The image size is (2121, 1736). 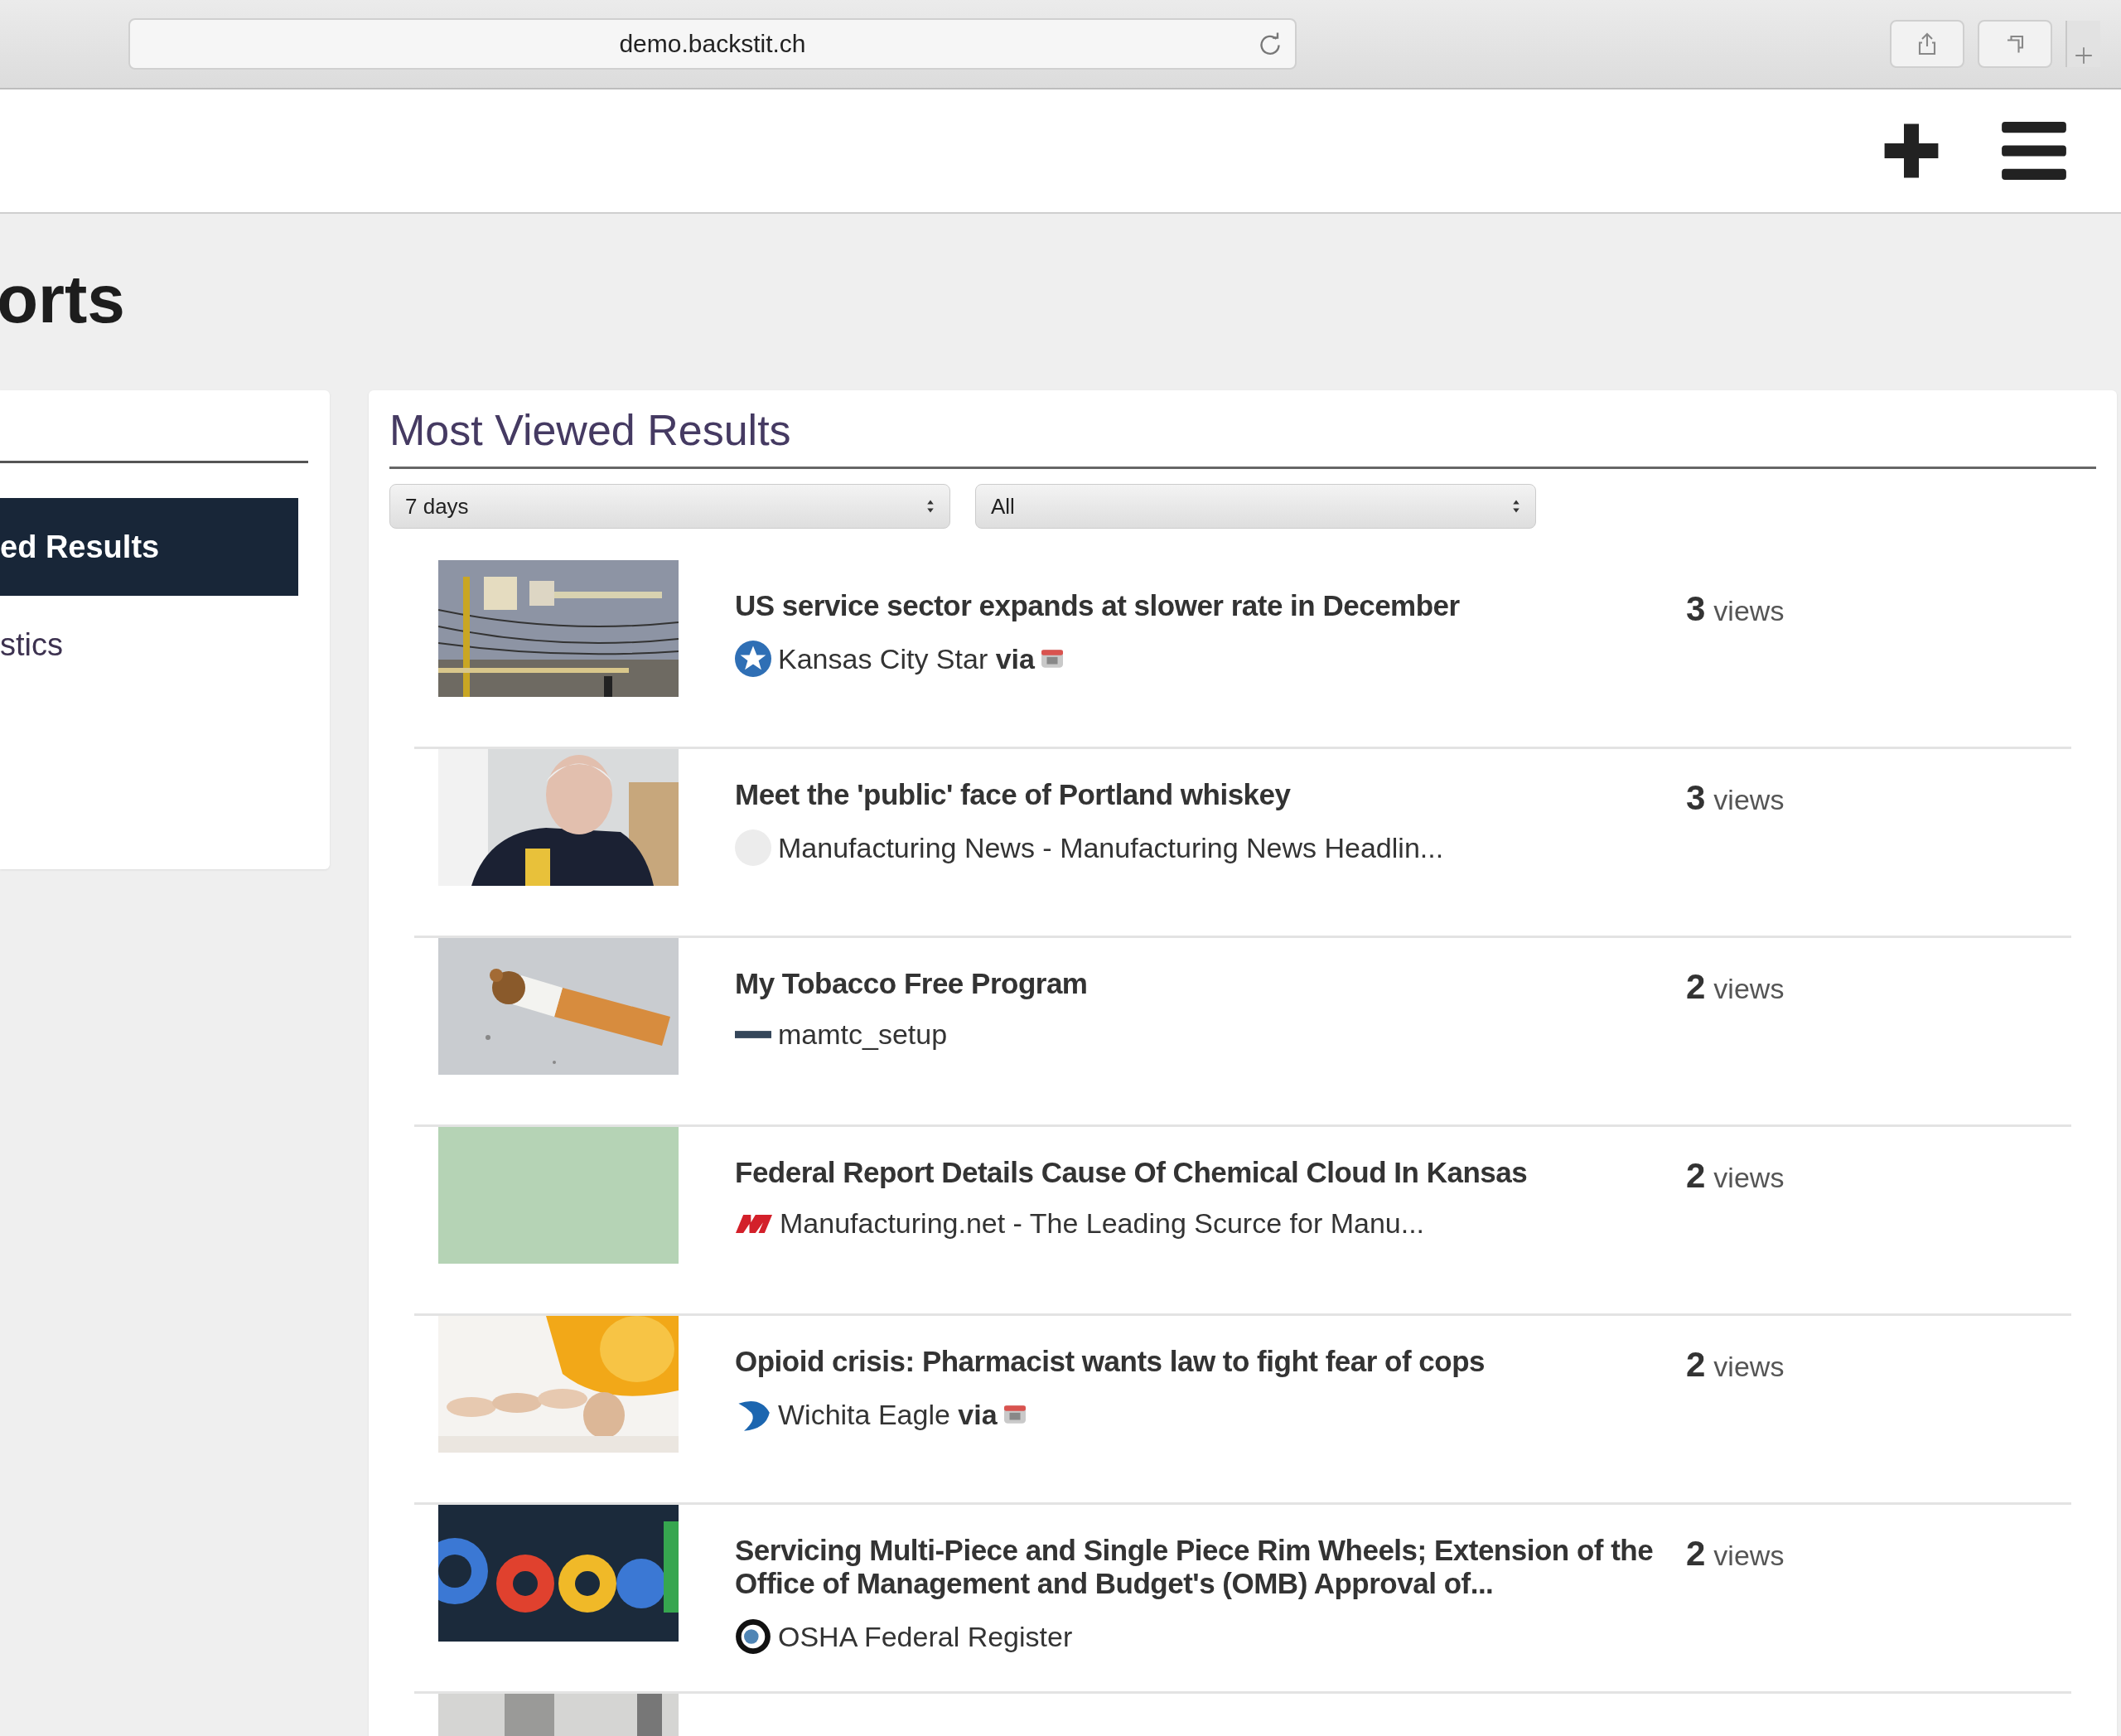 I want to click on source-name: Kansas City Star via, so click(x=907, y=658).